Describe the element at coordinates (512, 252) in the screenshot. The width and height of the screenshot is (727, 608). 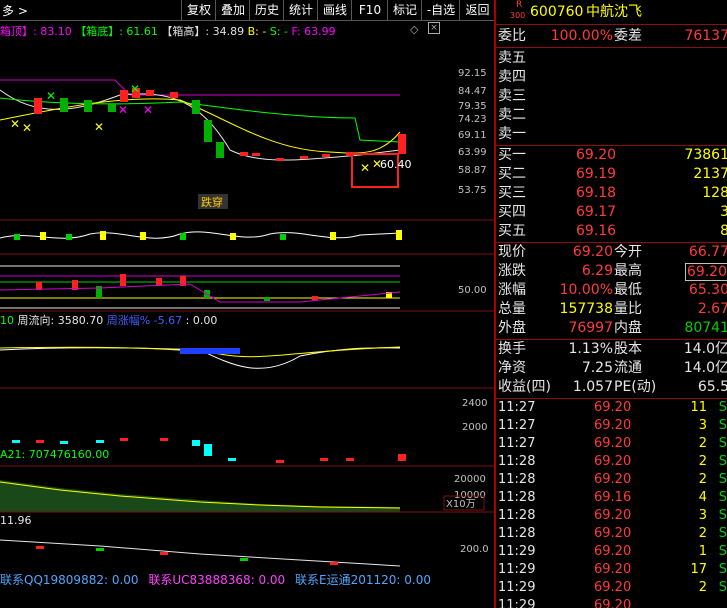
I see `stat-label: 现价` at that location.